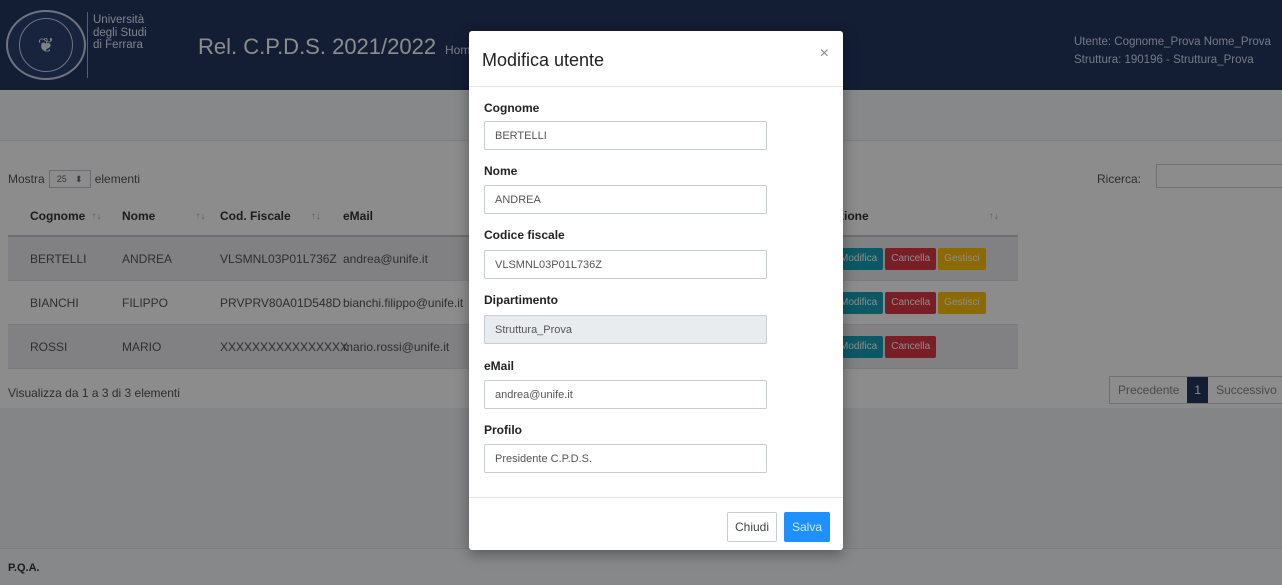 This screenshot has width=1282, height=585. I want to click on close-icon: ×, so click(824, 54).